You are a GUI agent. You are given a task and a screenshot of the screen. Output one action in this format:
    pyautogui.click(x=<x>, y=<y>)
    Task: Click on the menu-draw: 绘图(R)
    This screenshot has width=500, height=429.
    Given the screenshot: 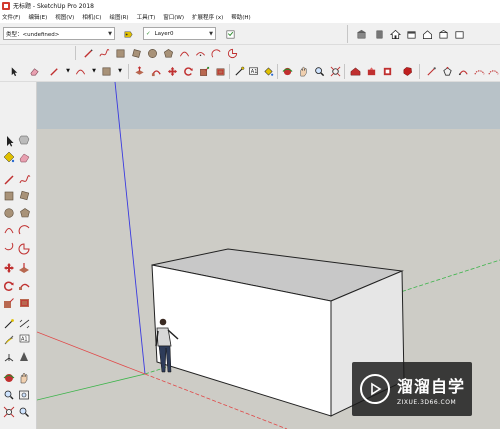 What is the action you would take?
    pyautogui.click(x=118, y=17)
    